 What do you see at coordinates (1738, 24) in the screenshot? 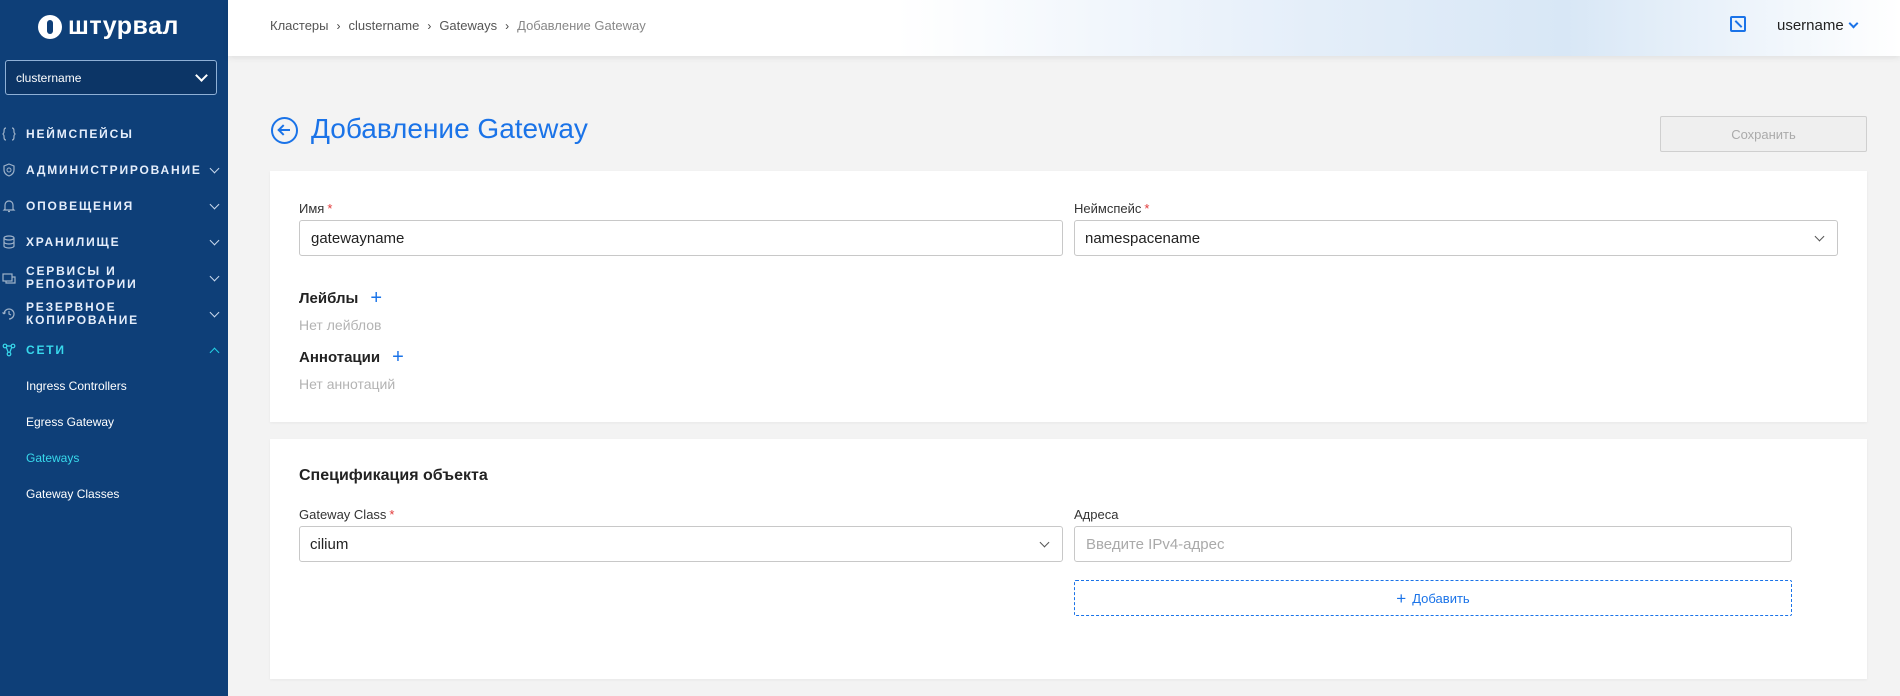
I see `open-external-icon` at bounding box center [1738, 24].